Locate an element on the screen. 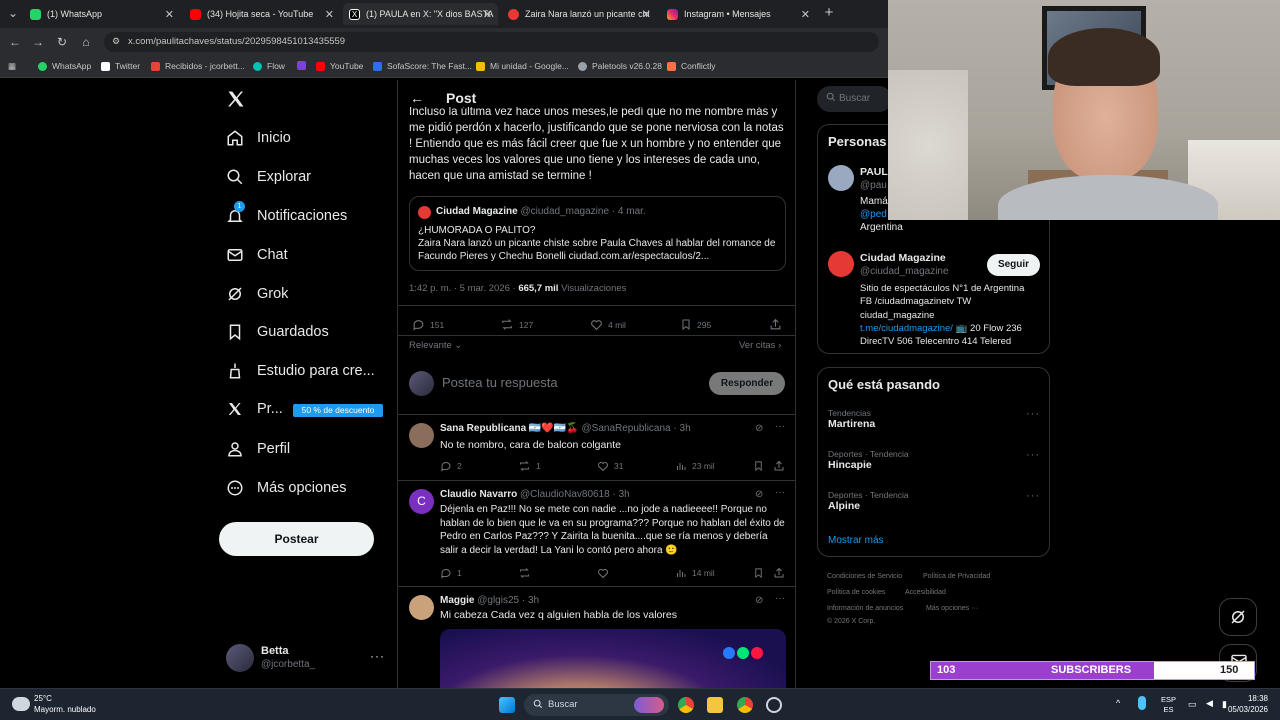 The image size is (1280, 720). views-action: 23 mil is located at coordinates (695, 466).